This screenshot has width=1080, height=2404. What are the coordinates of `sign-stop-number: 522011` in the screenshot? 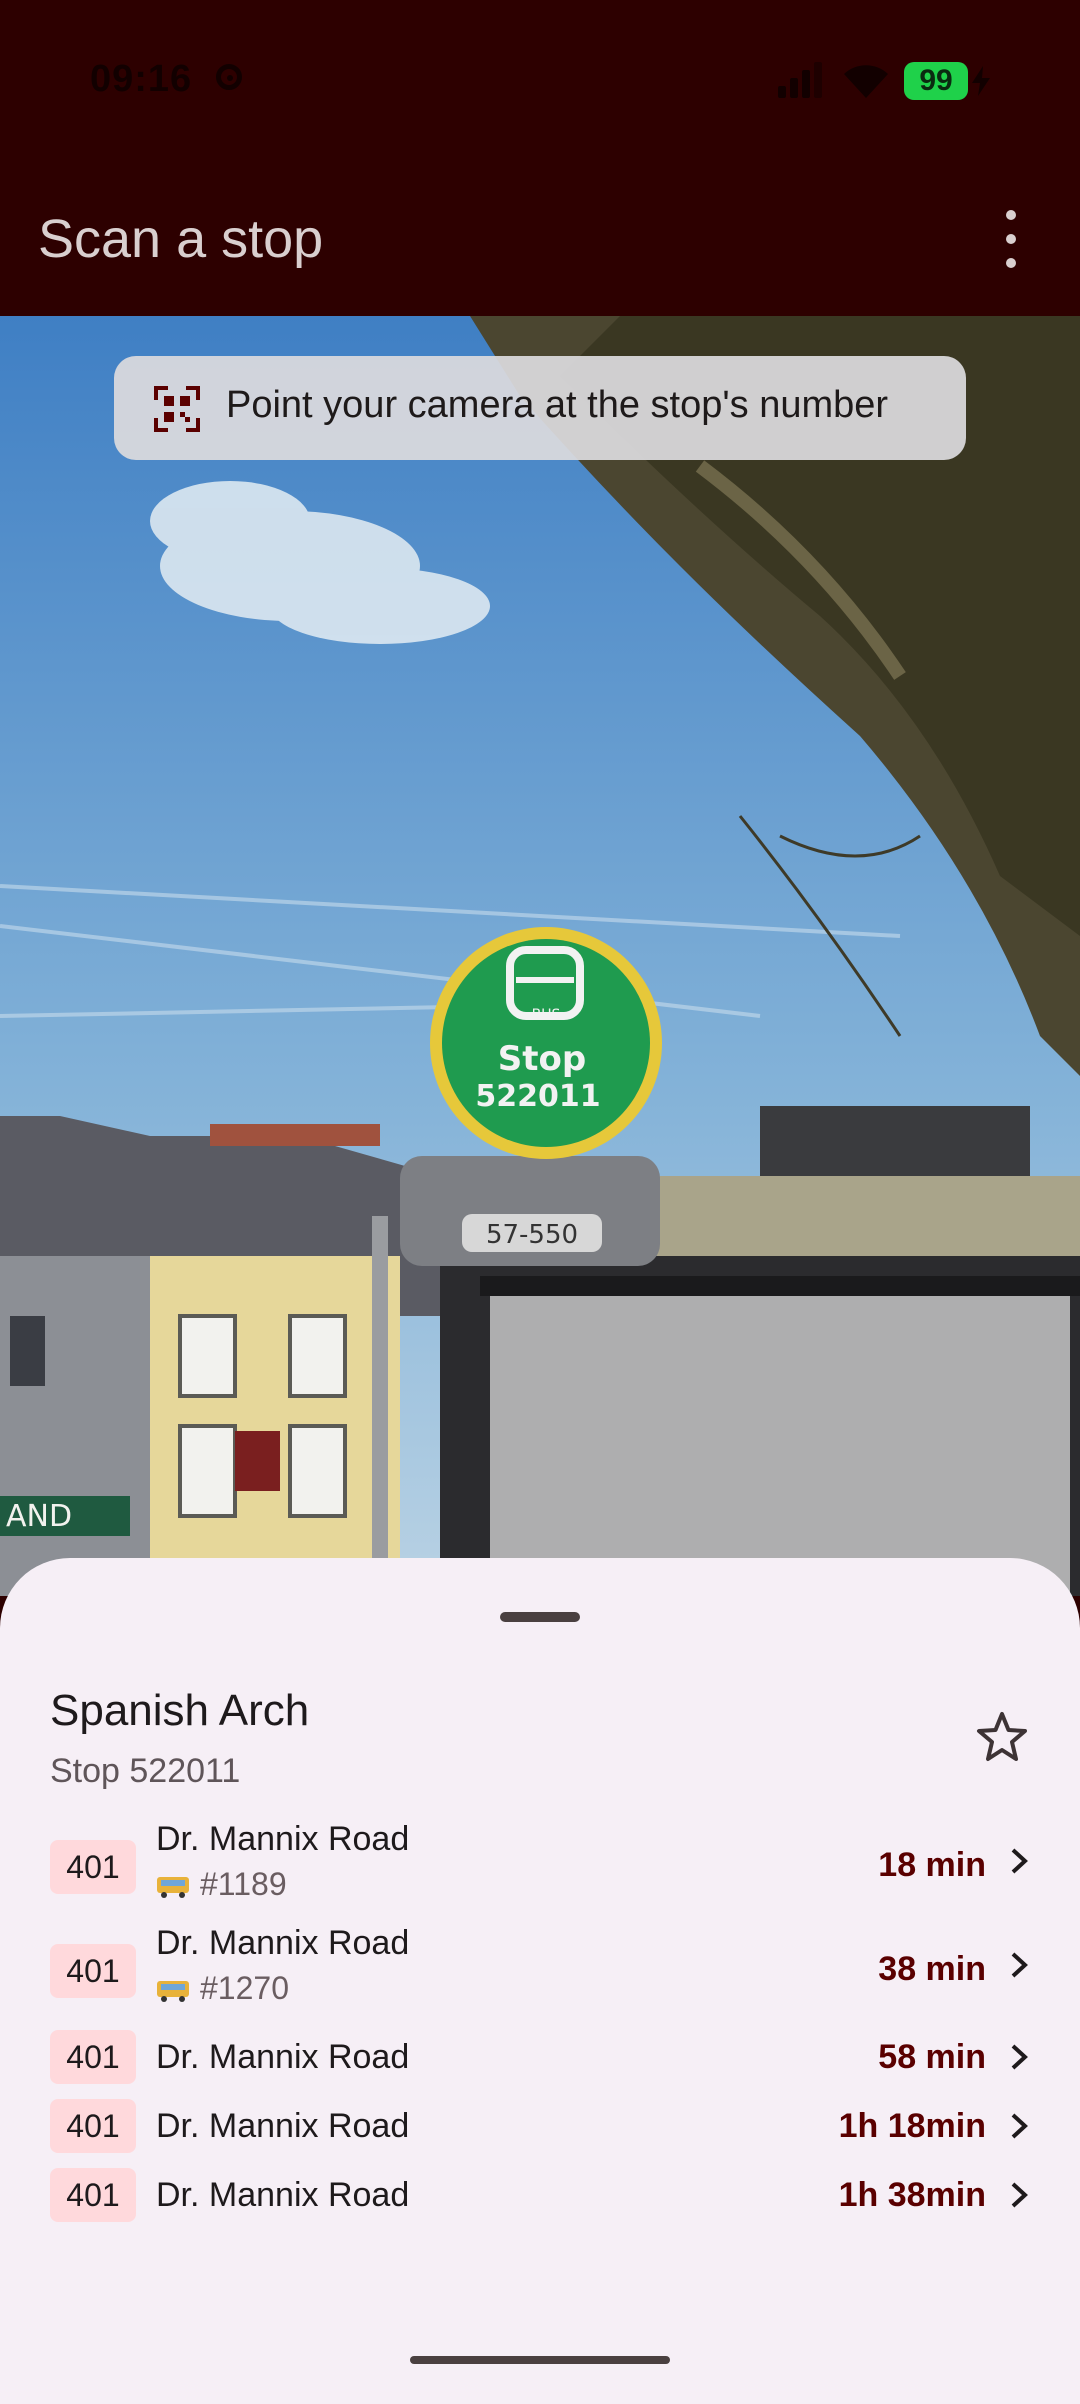 It's located at (537, 1096).